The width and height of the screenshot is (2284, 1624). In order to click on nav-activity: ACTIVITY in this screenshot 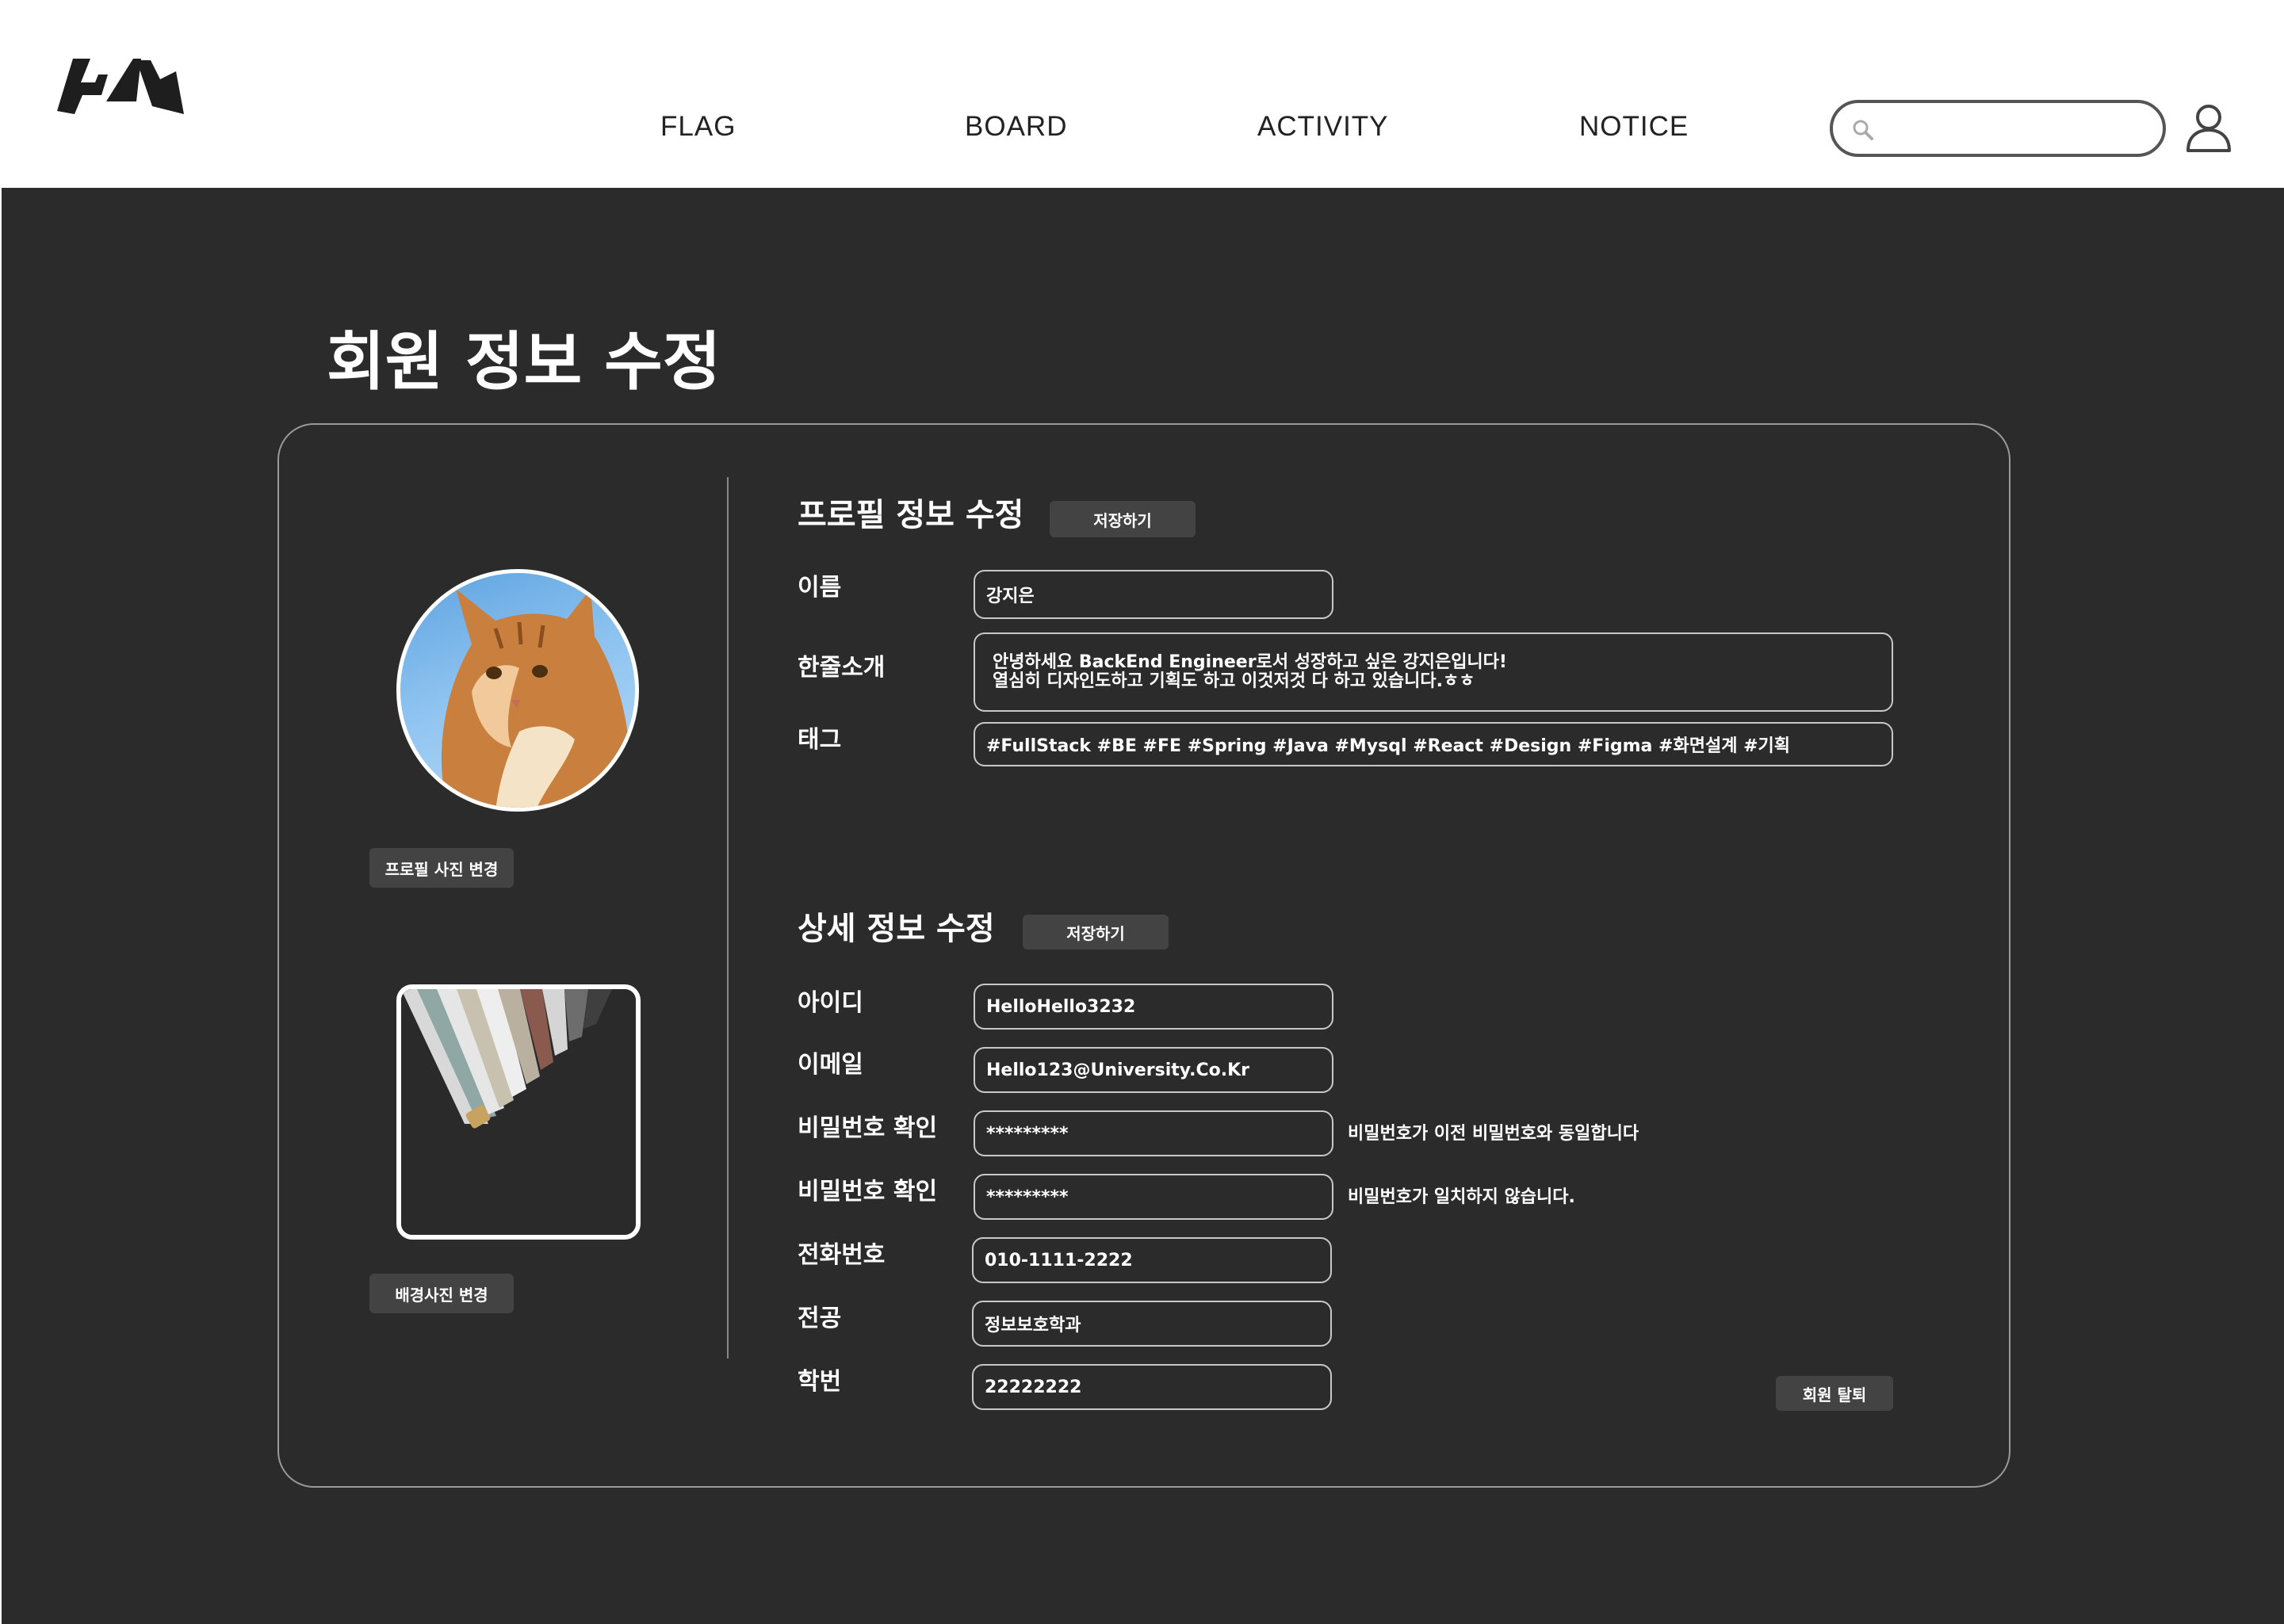, I will do `click(1323, 126)`.